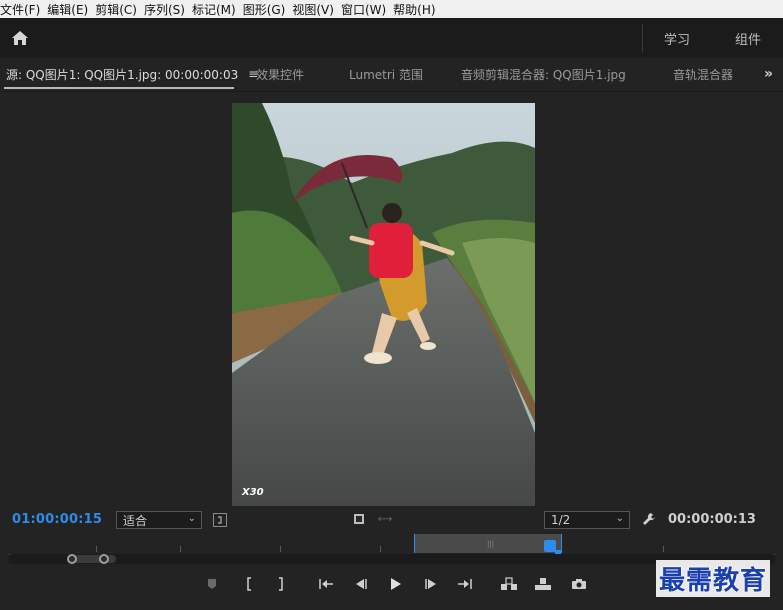 This screenshot has height=610, width=783. Describe the element at coordinates (168, 9) in the screenshot. I see `menu-sequence: 序列(S)` at that location.